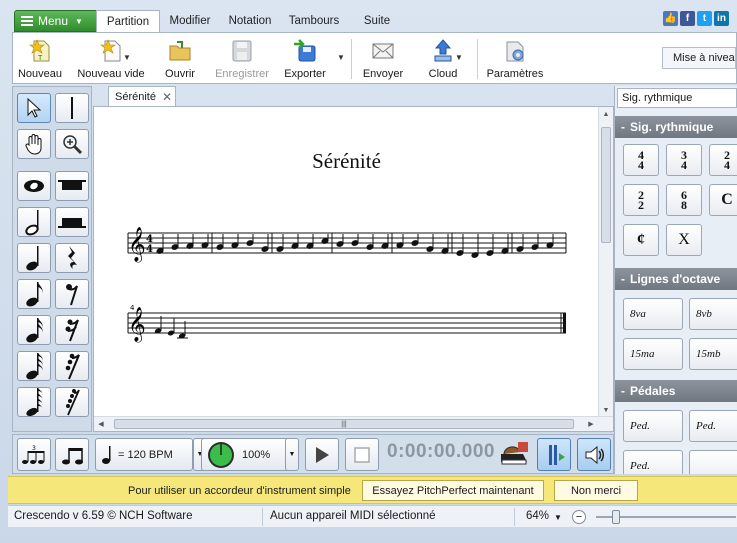  What do you see at coordinates (349, 244) in the screenshot?
I see `staff-1: 𝄞 4 4` at bounding box center [349, 244].